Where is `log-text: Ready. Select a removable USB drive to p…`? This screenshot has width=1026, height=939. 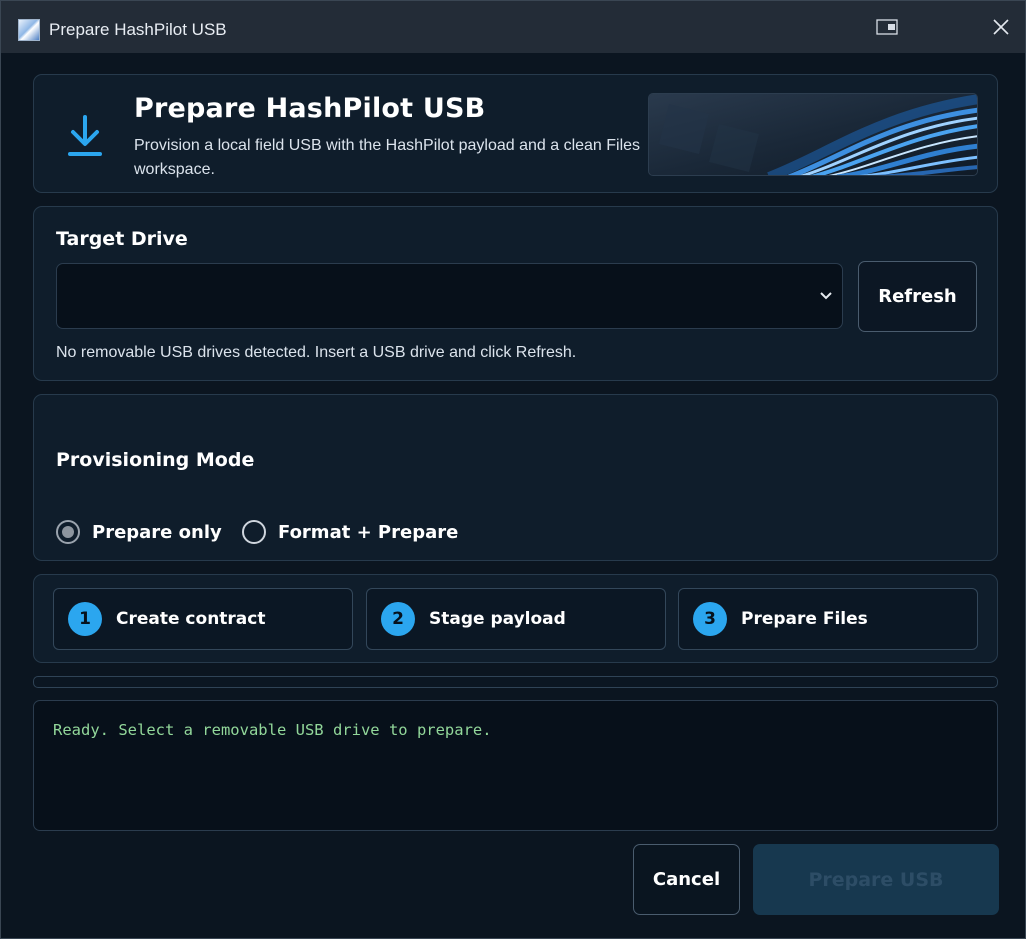 log-text: Ready. Select a removable USB drive to p… is located at coordinates (272, 730).